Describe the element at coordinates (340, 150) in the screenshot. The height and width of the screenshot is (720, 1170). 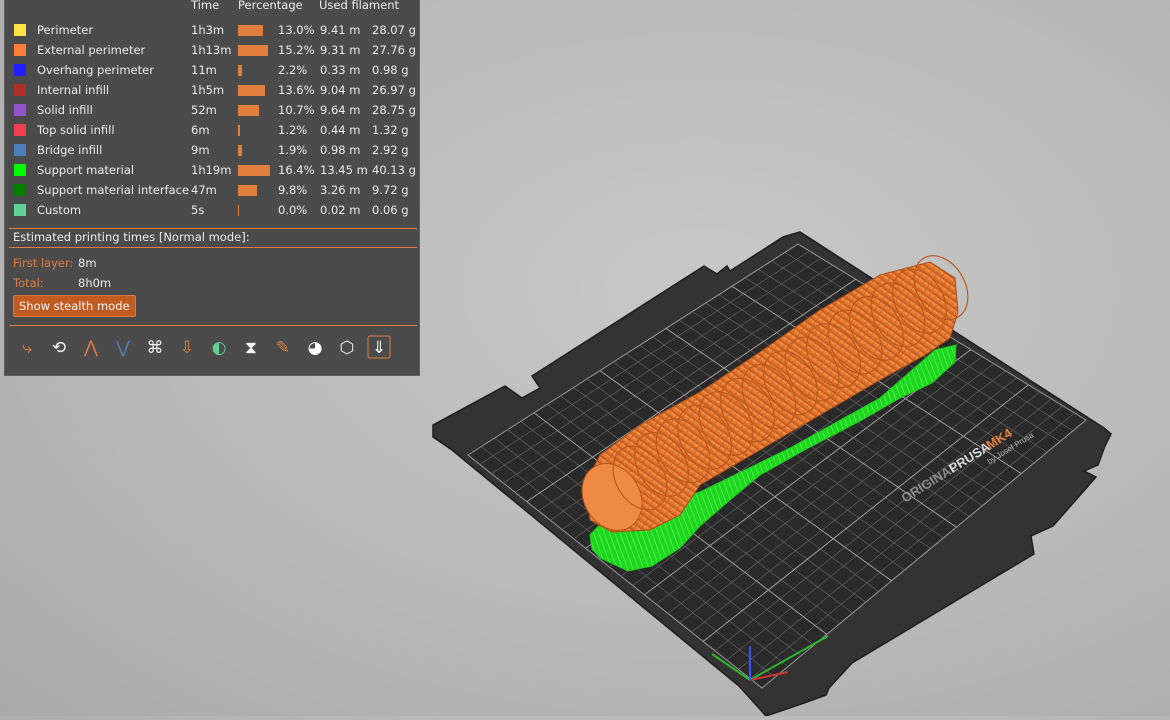
I see `feature-length: 0.98 m` at that location.